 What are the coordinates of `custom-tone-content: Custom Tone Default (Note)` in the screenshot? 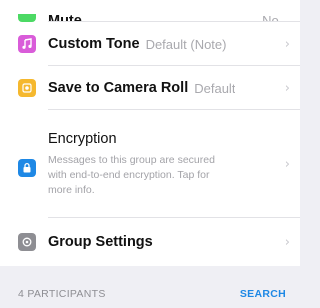 It's located at (163, 44).